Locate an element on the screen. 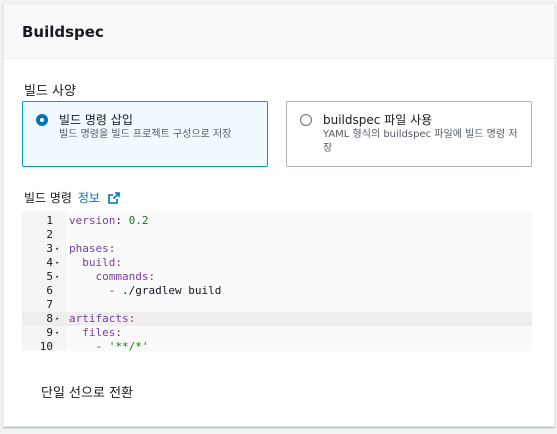 The width and height of the screenshot is (557, 434). build-commands-label: 빌드 명령 정보 is located at coordinates (72, 197).